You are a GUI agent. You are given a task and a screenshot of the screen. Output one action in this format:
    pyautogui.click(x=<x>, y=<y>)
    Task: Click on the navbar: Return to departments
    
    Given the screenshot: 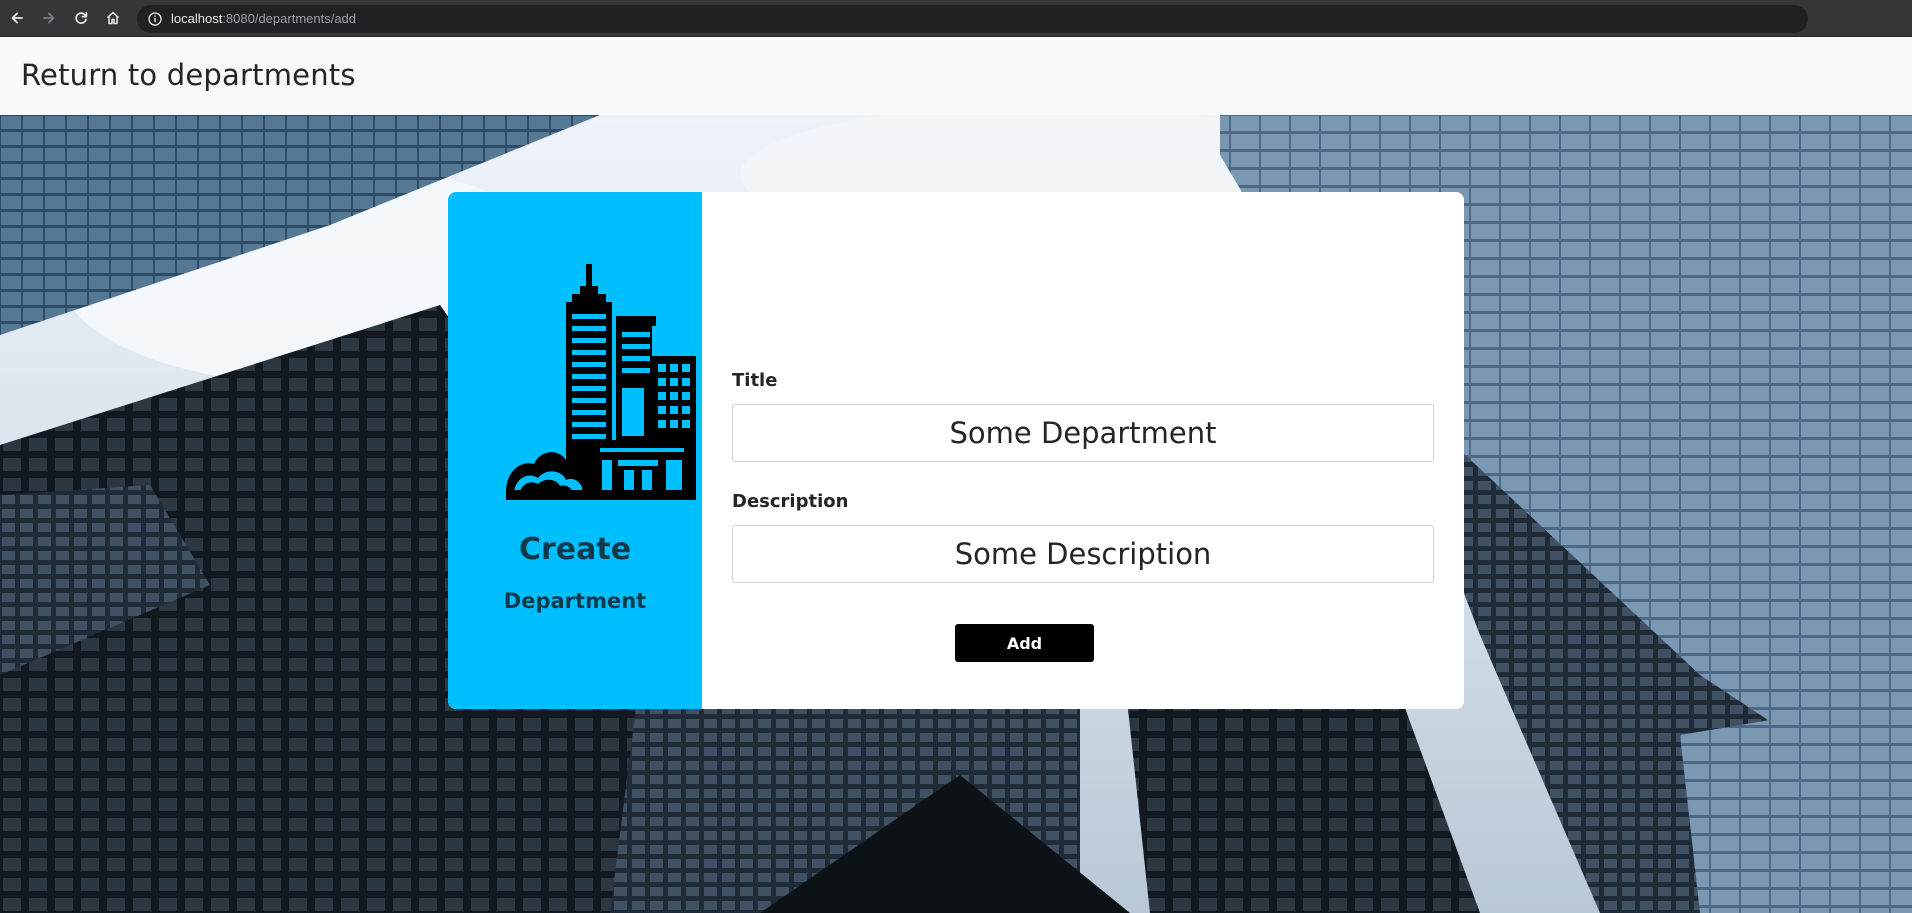 What is the action you would take?
    pyautogui.click(x=956, y=76)
    